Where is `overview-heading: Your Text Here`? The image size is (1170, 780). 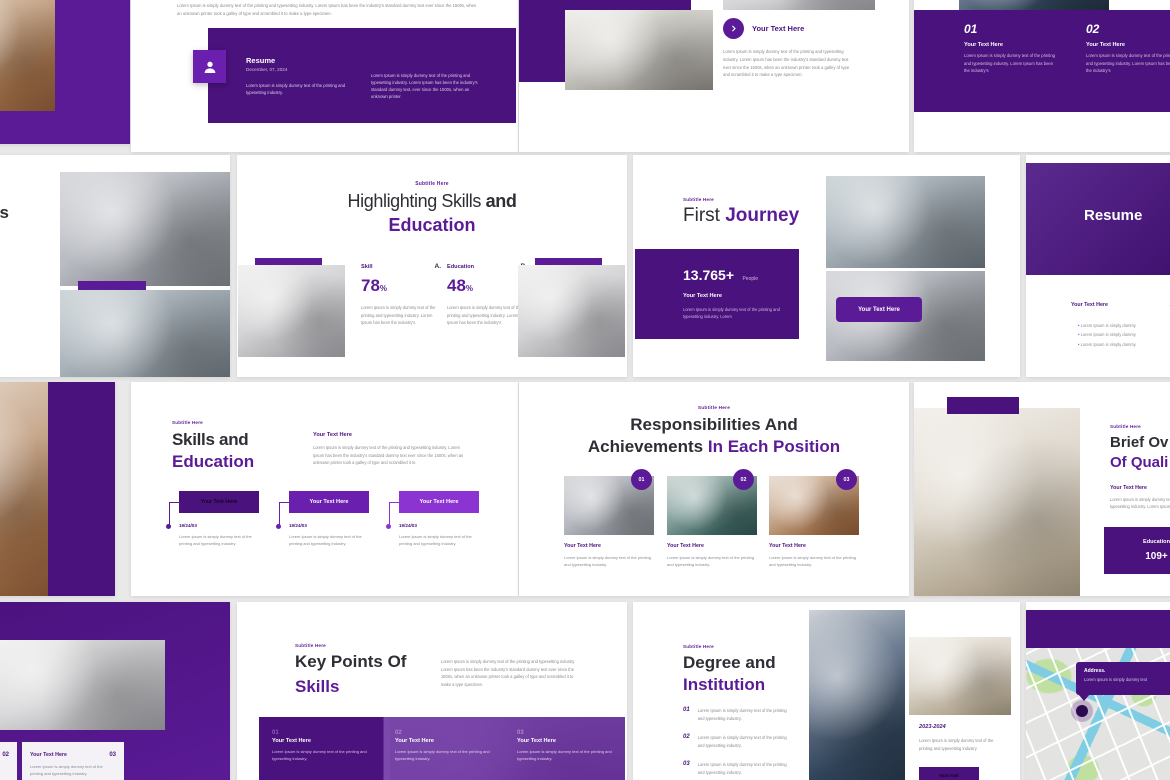 overview-heading: Your Text Here is located at coordinates (1128, 488).